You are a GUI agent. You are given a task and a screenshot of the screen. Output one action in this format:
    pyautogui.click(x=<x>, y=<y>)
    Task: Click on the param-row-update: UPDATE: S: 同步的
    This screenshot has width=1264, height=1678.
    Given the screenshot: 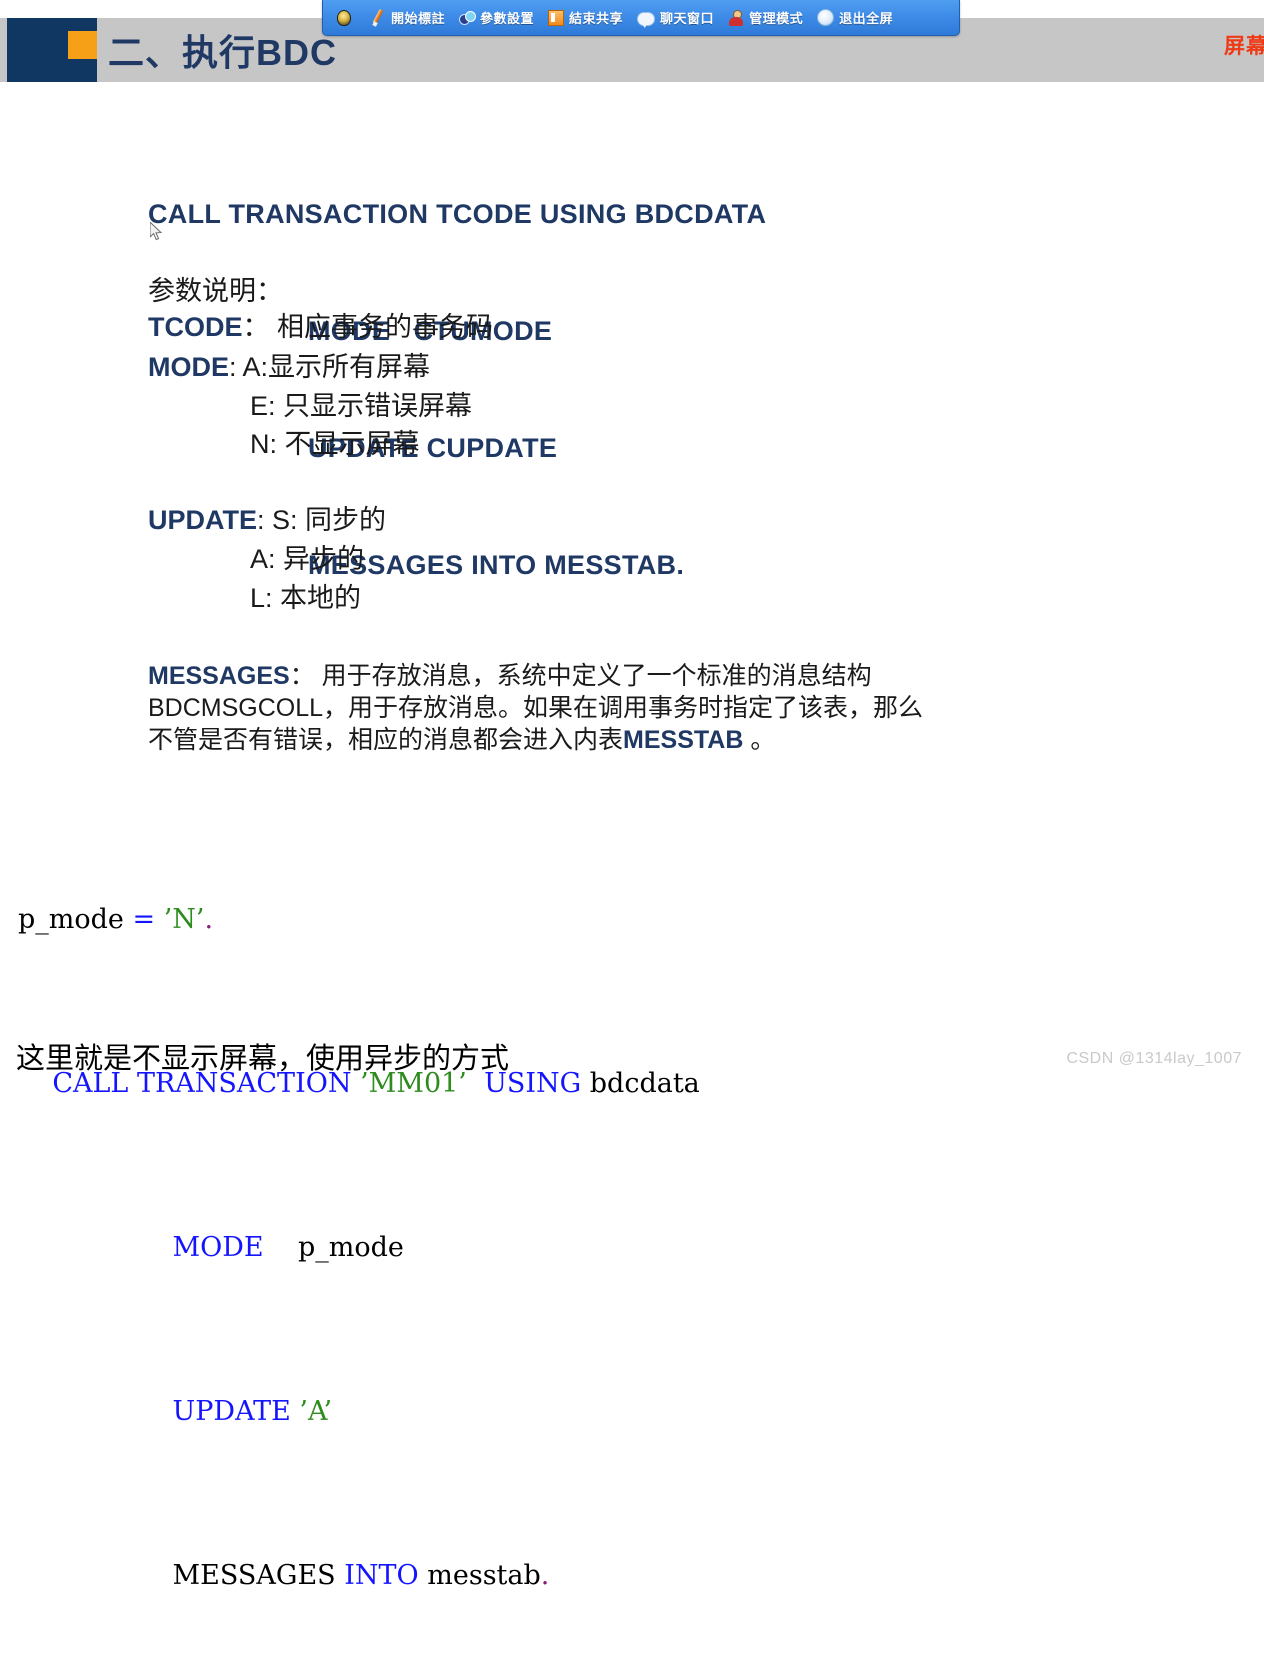 What is the action you would take?
    pyautogui.click(x=267, y=520)
    